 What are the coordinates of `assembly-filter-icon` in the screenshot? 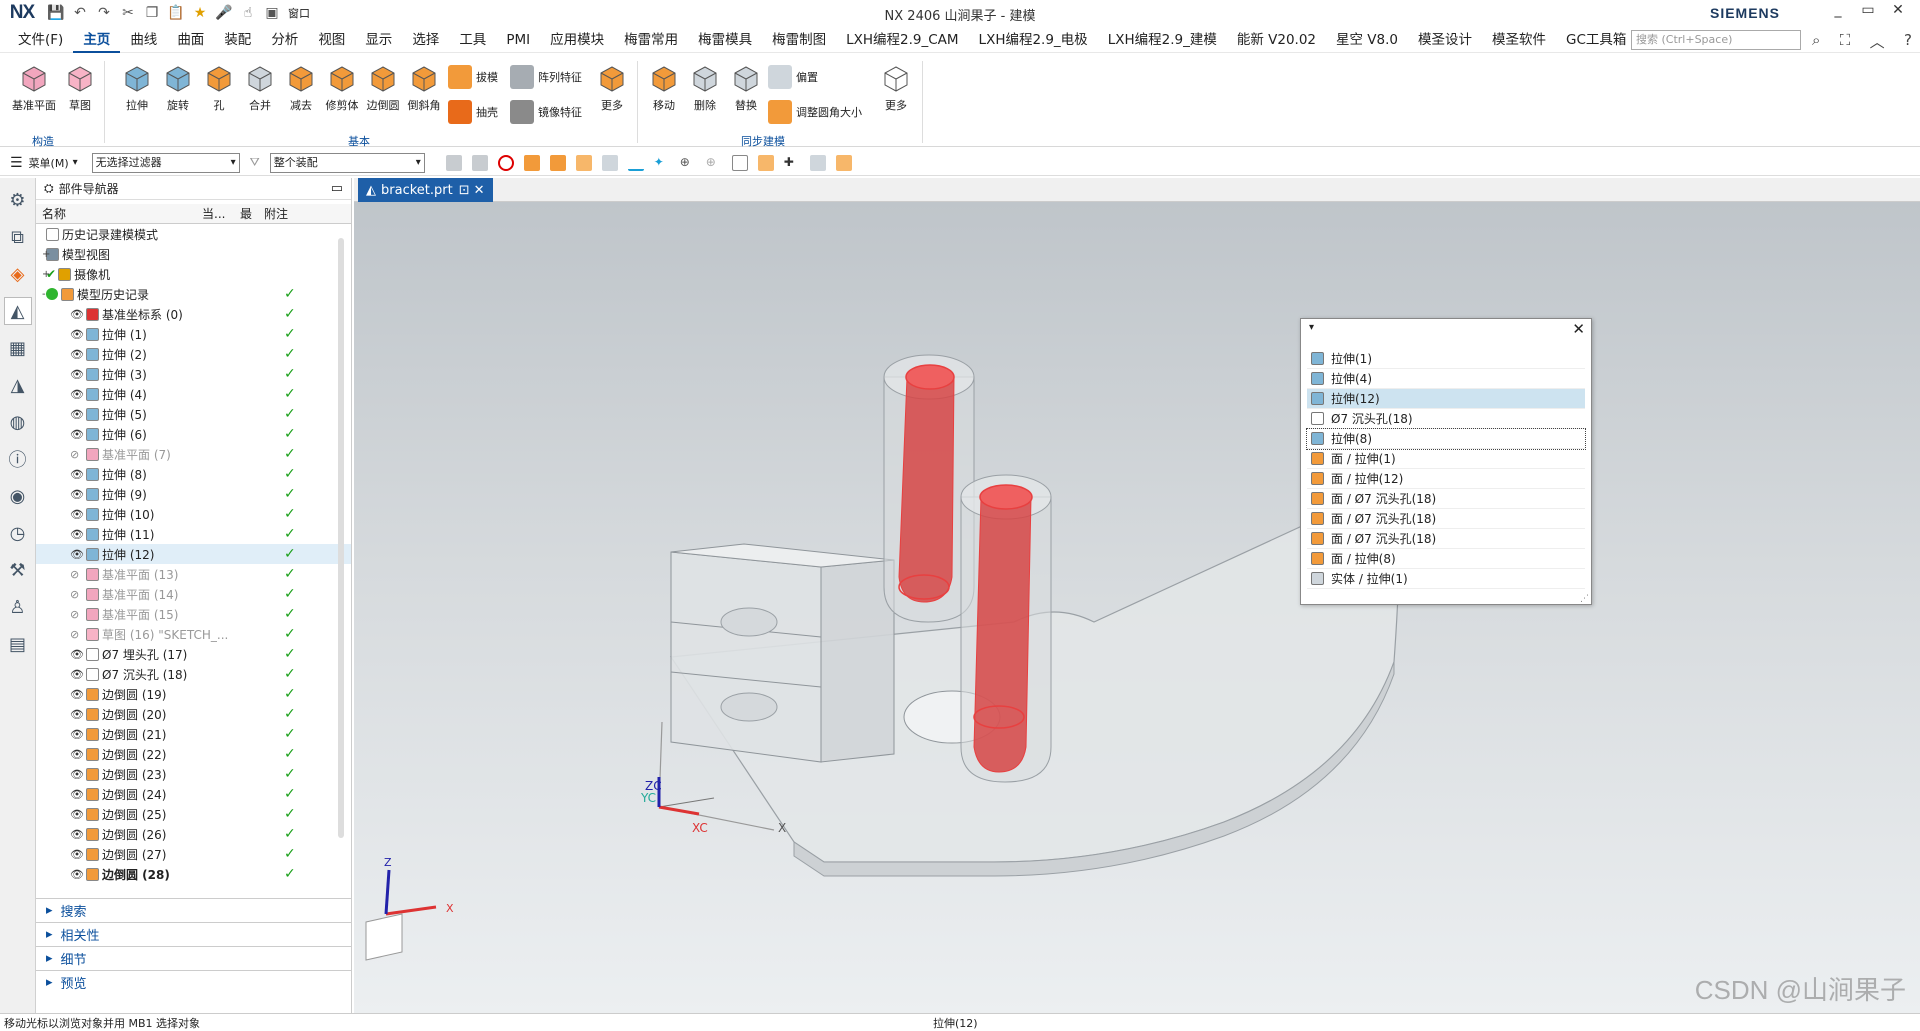 It's located at (843, 162).